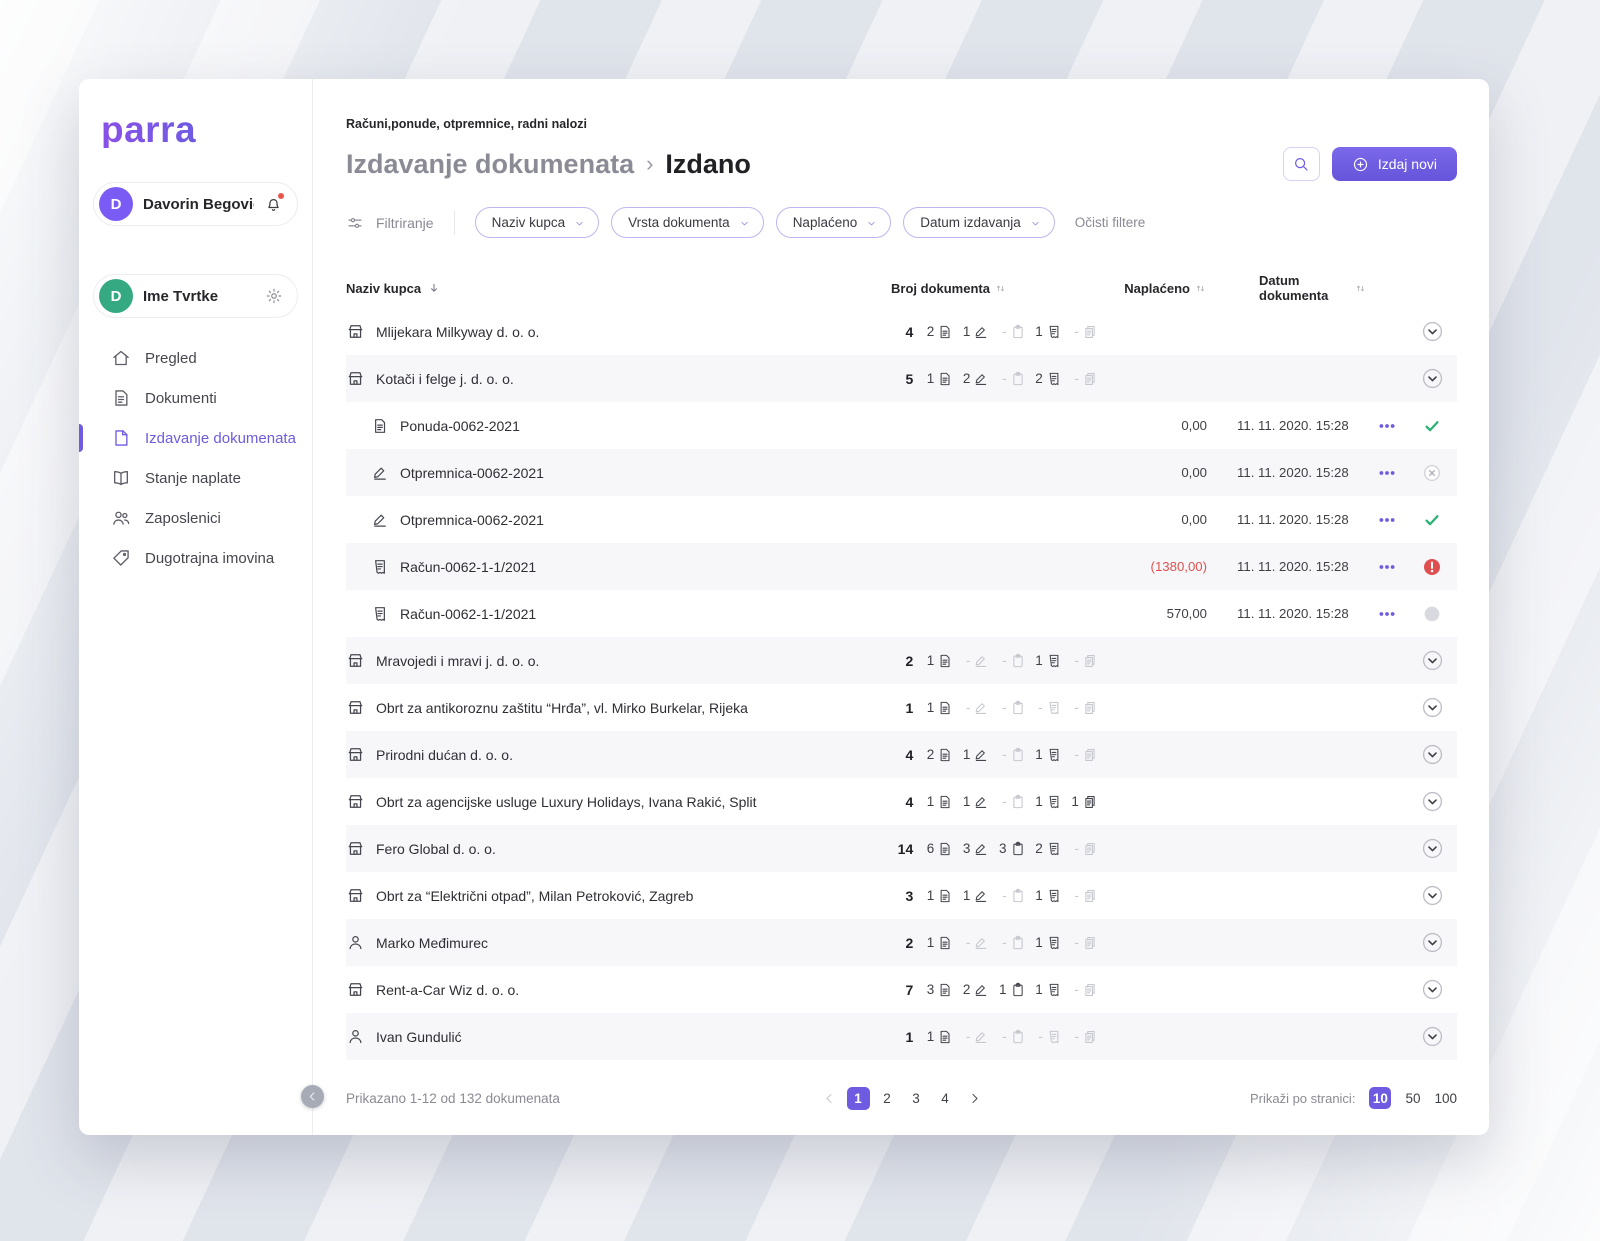 The image size is (1600, 1241). I want to click on people-icon, so click(121, 518).